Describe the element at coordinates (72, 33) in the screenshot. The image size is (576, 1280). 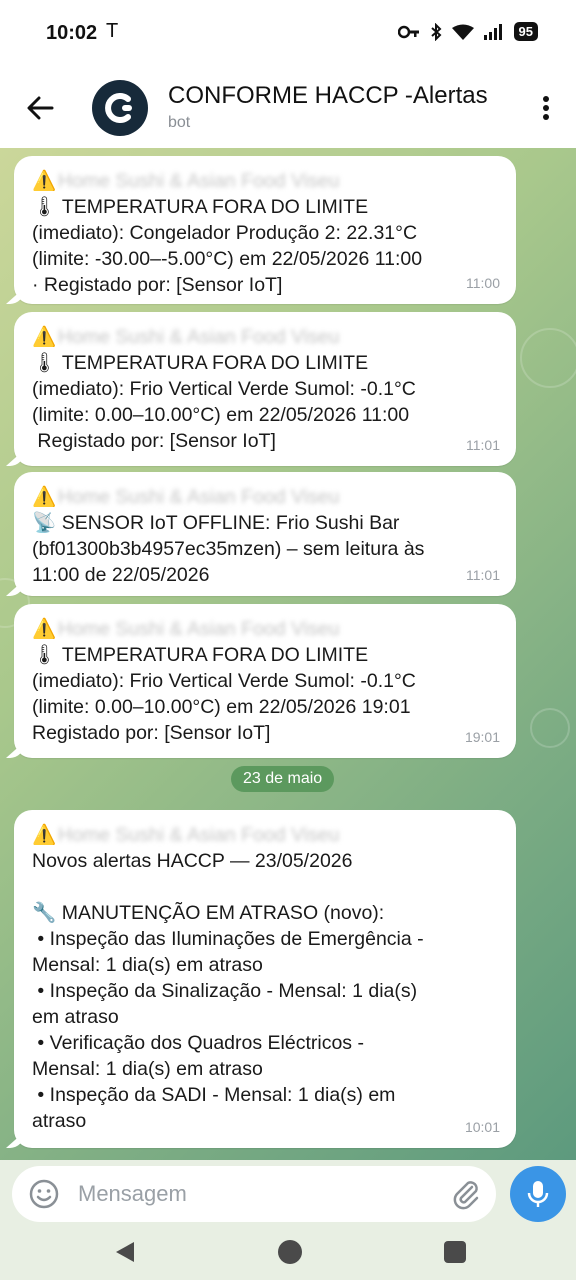
I see `status-time: 10:02` at that location.